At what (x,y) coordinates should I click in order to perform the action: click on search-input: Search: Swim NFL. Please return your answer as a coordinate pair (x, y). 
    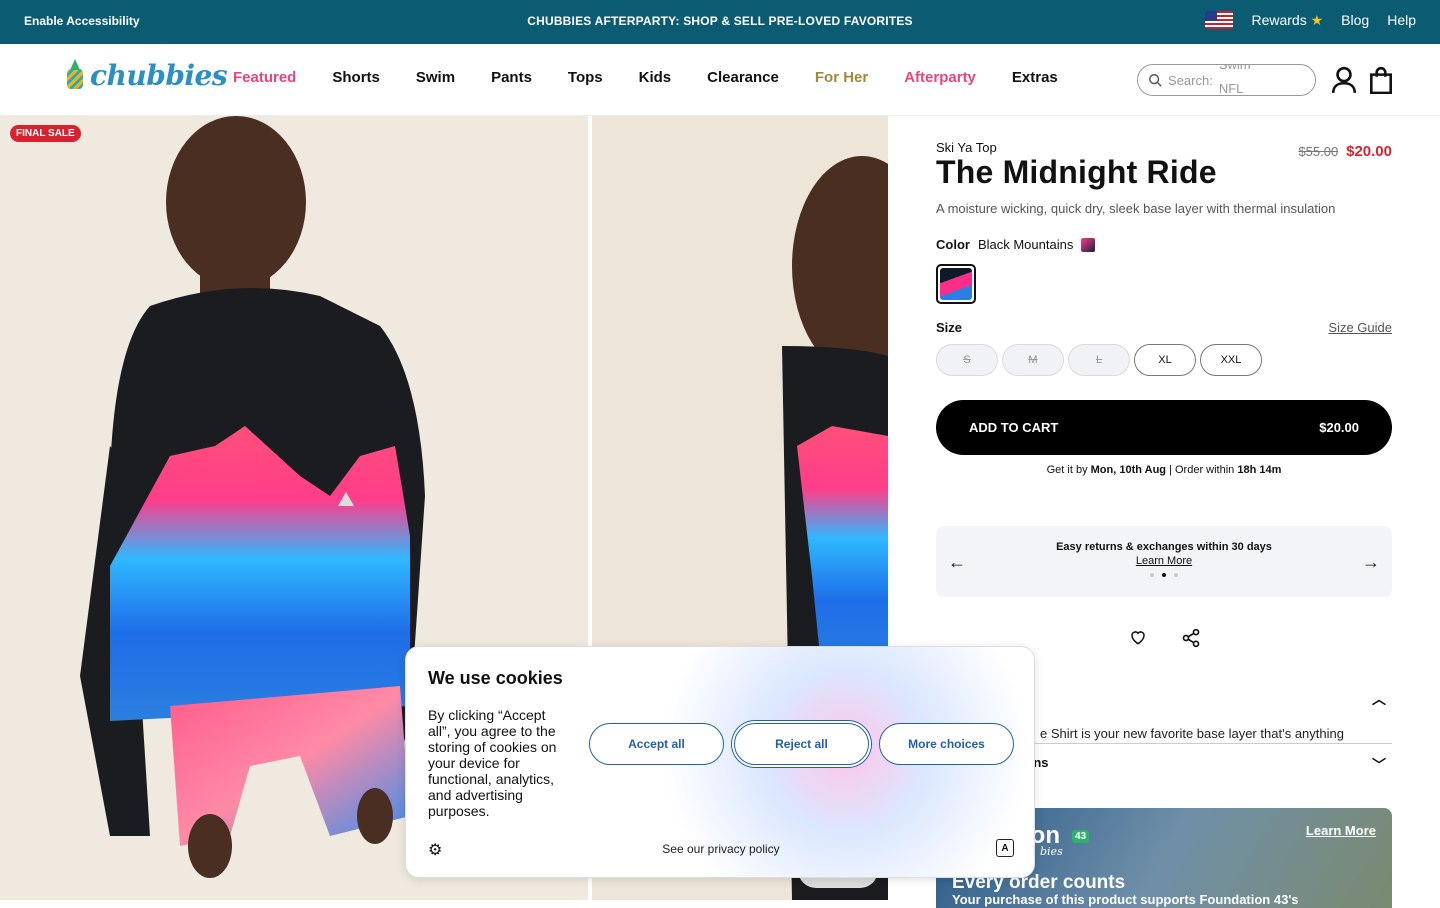
    Looking at the image, I should click on (1226, 80).